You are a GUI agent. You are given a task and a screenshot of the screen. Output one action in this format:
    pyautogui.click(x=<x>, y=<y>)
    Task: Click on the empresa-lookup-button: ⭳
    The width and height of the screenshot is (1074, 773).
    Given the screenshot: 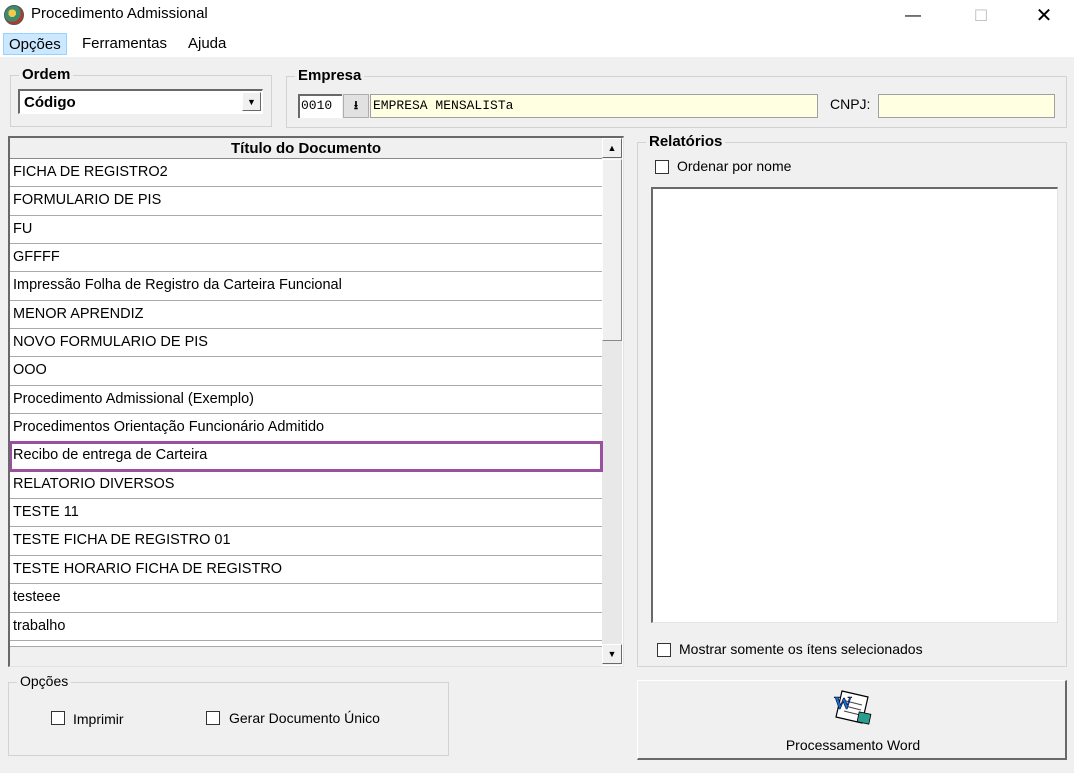 What is the action you would take?
    pyautogui.click(x=356, y=106)
    